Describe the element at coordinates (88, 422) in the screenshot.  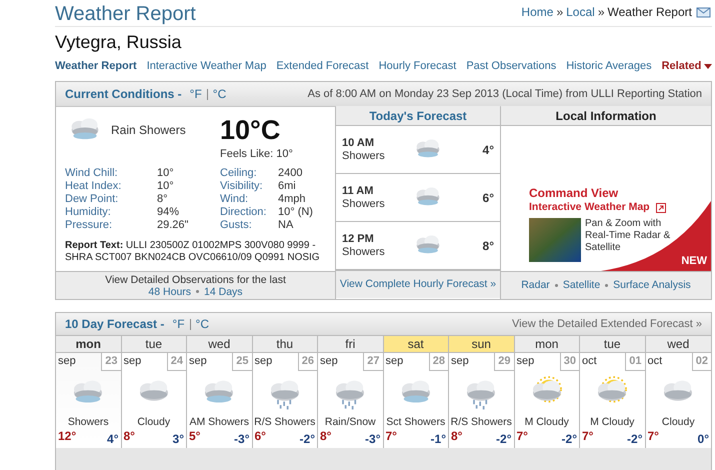
I see `day-condition: Showers` at that location.